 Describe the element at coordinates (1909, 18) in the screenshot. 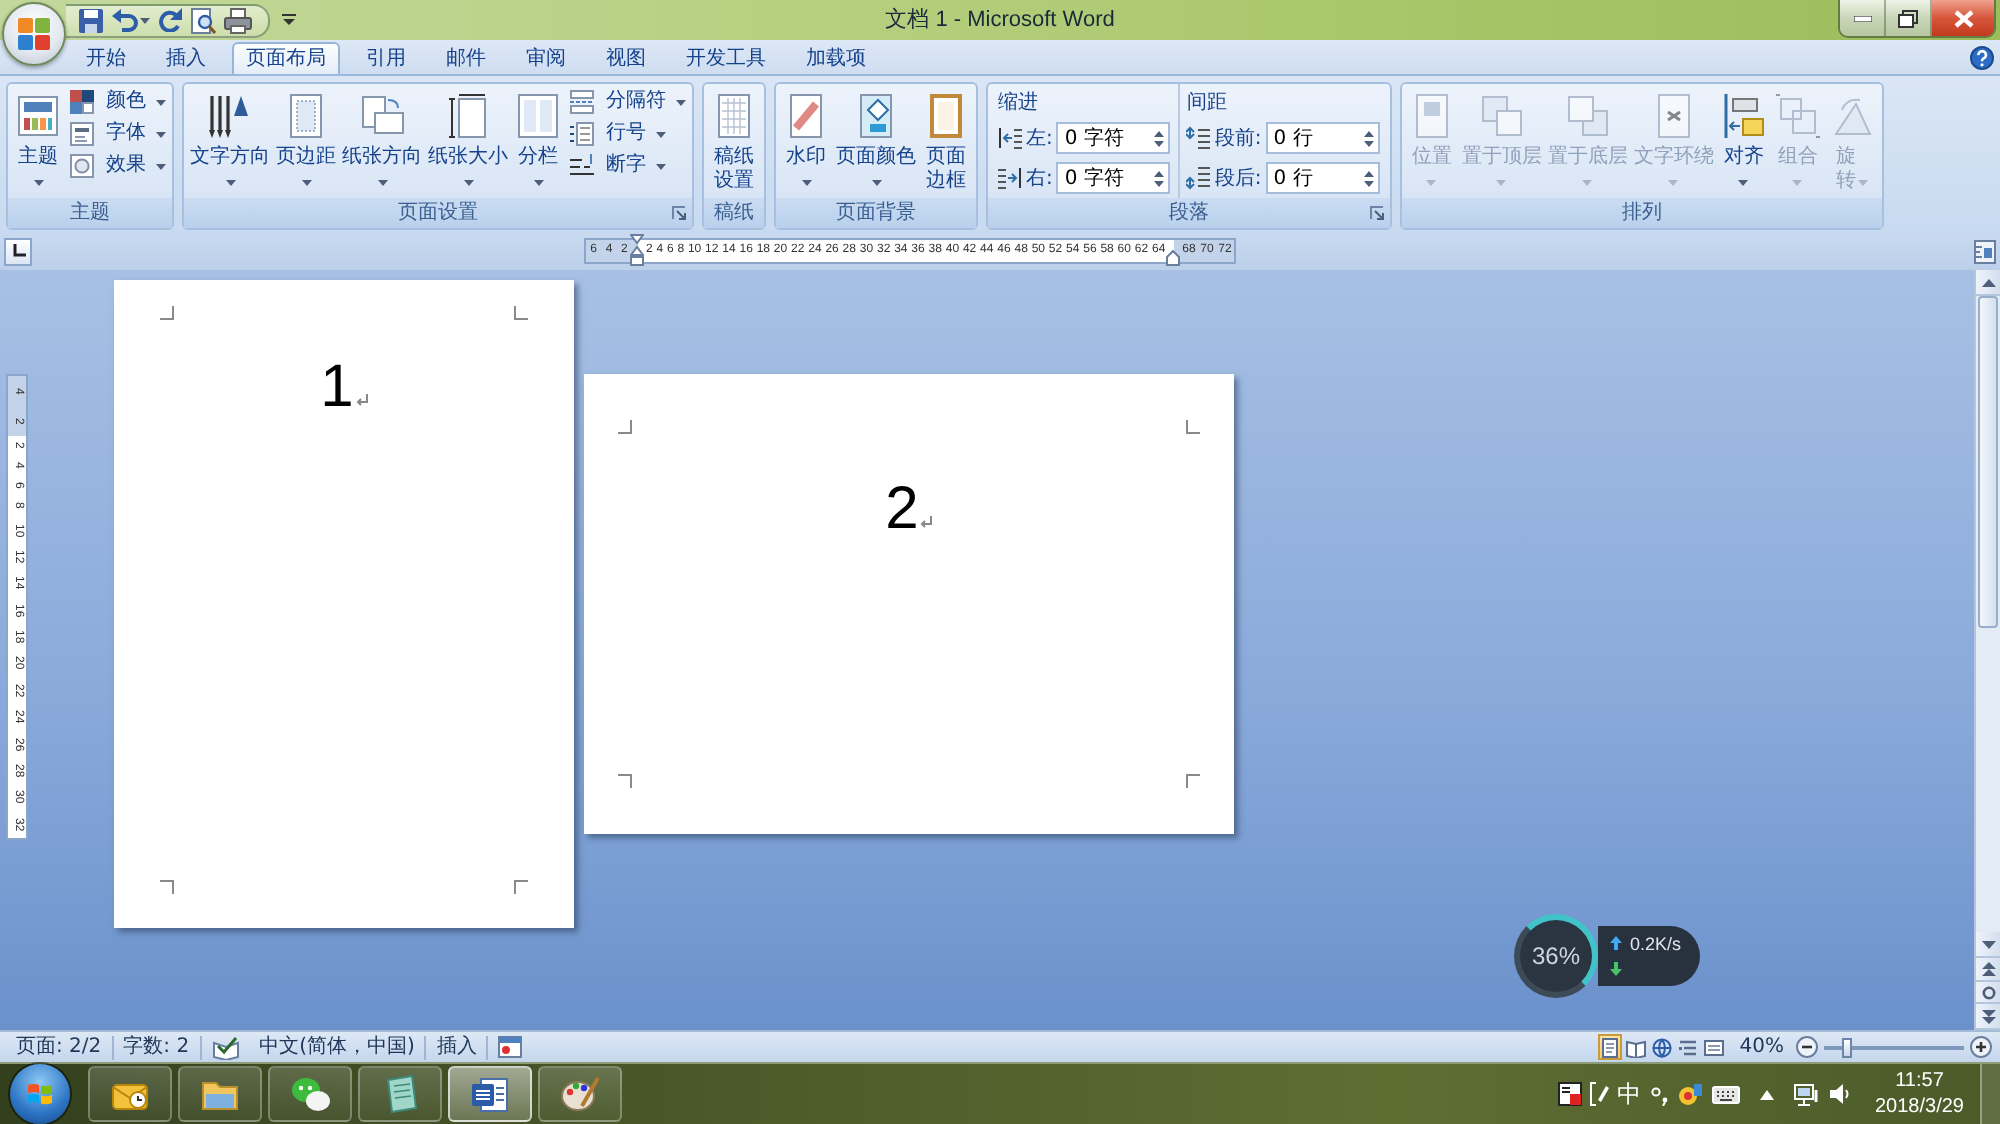

I see `restore-button` at that location.